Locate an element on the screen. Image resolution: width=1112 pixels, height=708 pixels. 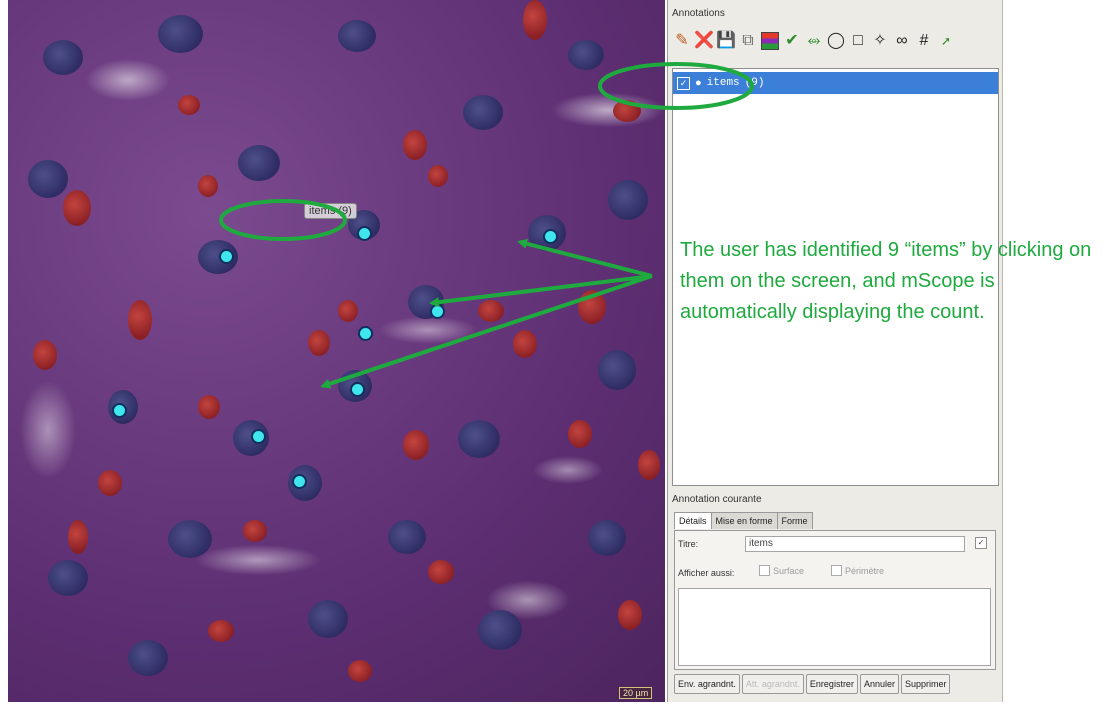
layer-highlight-ellipse is located at coordinates (676, 86).